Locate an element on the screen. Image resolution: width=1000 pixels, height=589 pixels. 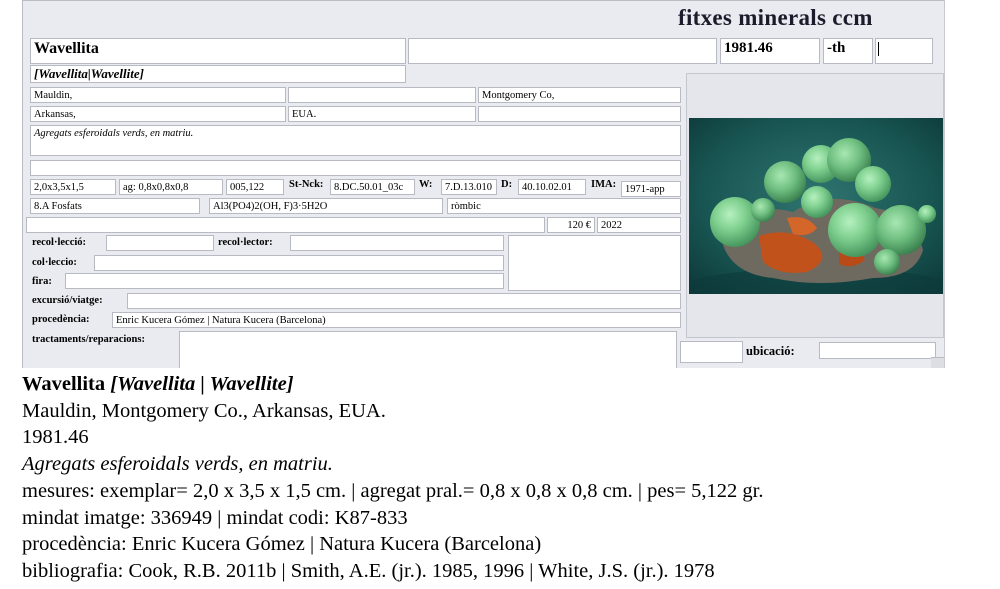
notes-field is located at coordinates (355, 168).